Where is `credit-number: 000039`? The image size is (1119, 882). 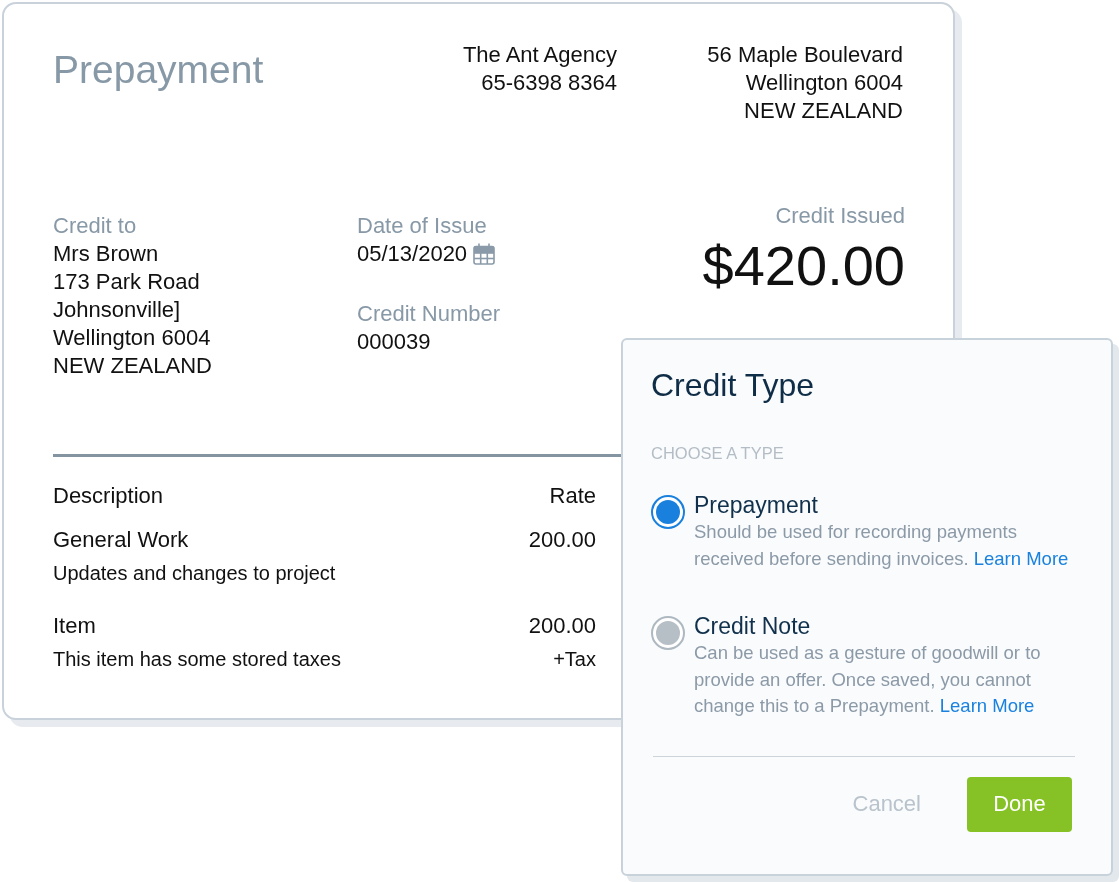 credit-number: 000039 is located at coordinates (394, 342).